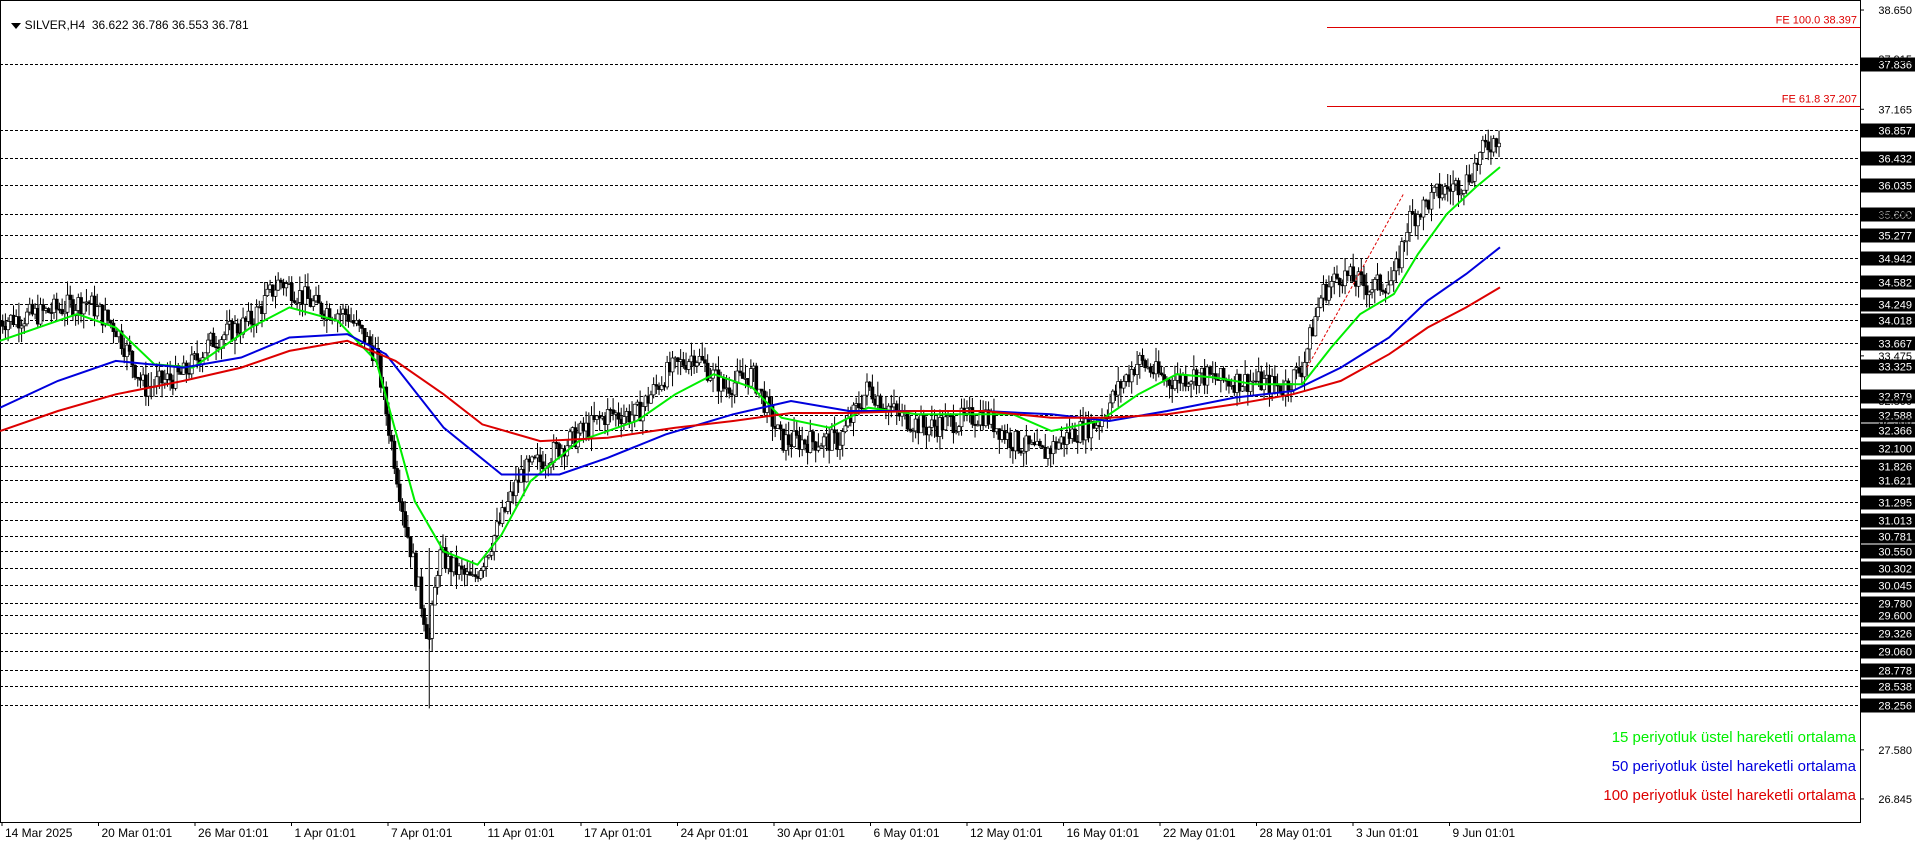 The height and width of the screenshot is (845, 1916). I want to click on fib-label: FE 100.0 38.397, so click(1816, 21).